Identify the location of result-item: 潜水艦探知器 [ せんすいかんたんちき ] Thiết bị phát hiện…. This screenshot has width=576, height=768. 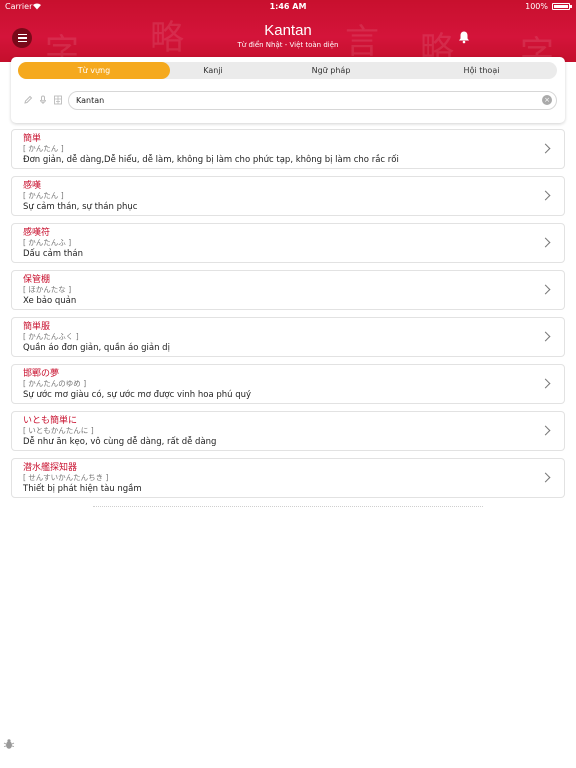
(288, 478).